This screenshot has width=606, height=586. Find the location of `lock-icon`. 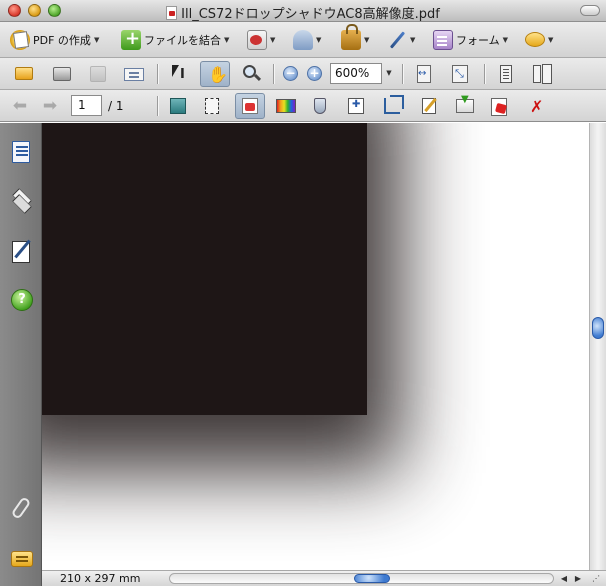

lock-icon is located at coordinates (351, 37).